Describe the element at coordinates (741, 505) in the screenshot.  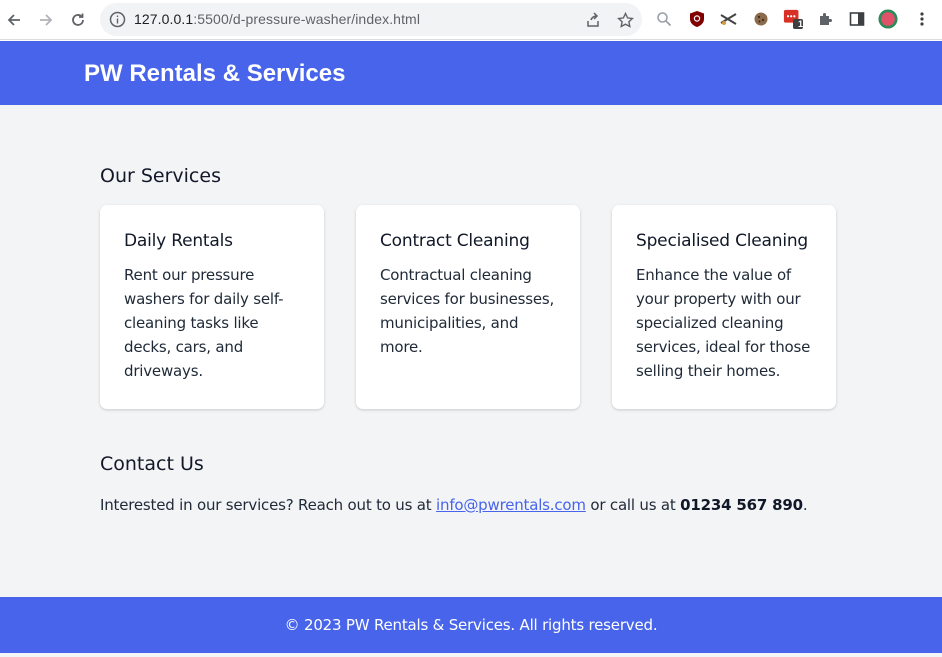
I see `contact-phone: 01234 567 890` at that location.